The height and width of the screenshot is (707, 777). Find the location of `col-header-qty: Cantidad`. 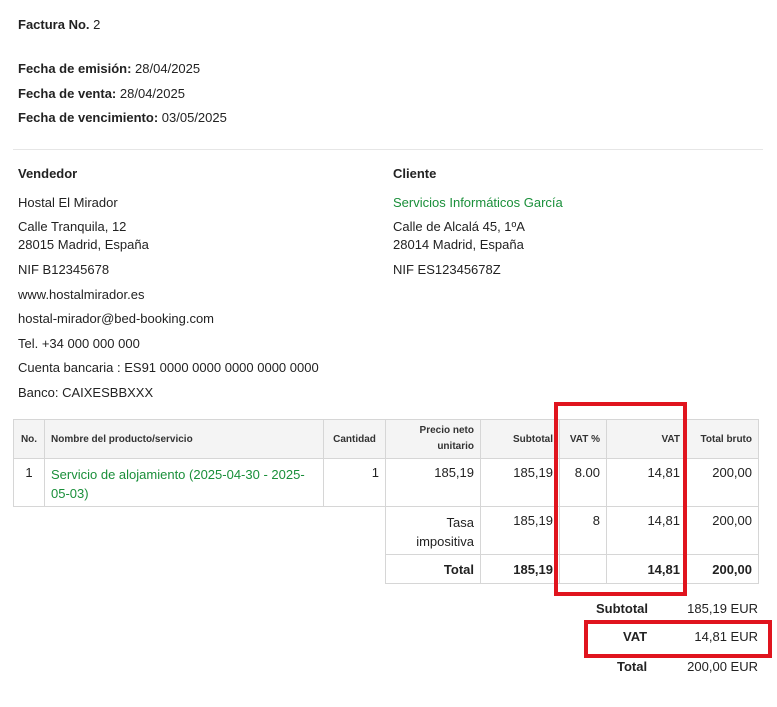

col-header-qty: Cantidad is located at coordinates (354, 439).